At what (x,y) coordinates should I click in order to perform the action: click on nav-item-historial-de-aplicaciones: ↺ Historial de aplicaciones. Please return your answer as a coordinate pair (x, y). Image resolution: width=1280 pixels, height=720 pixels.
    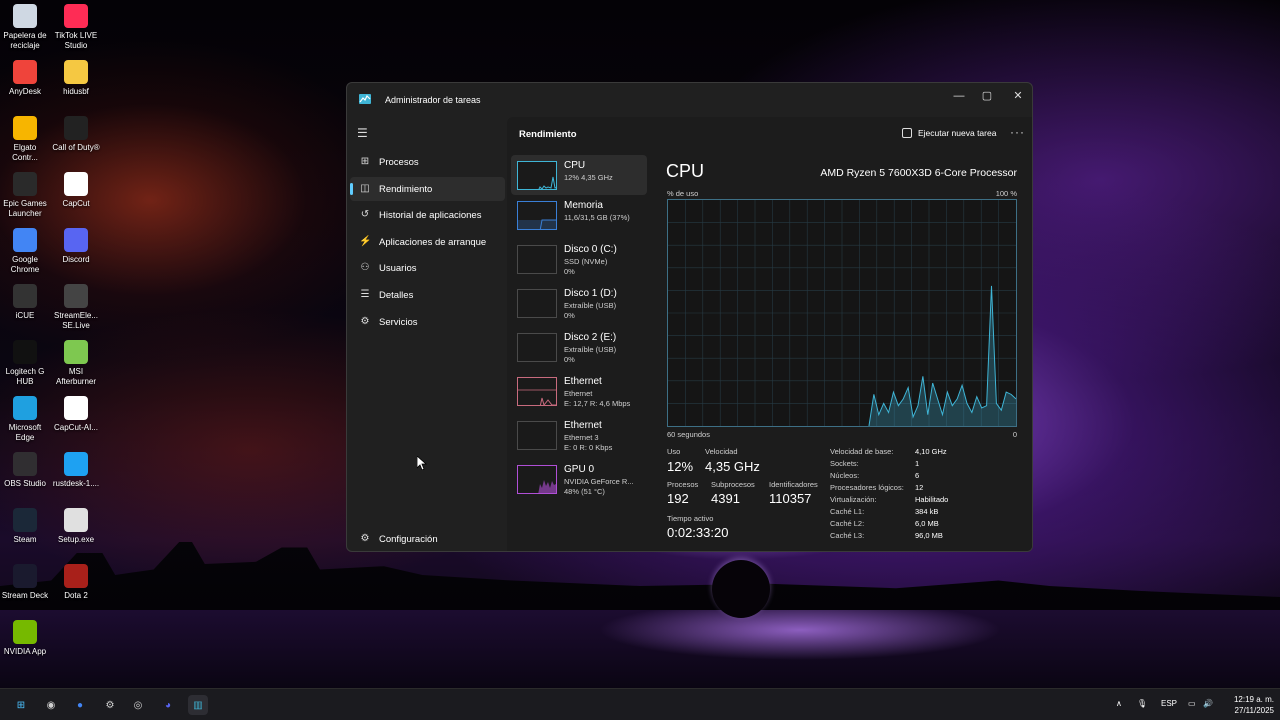
    Looking at the image, I should click on (427, 215).